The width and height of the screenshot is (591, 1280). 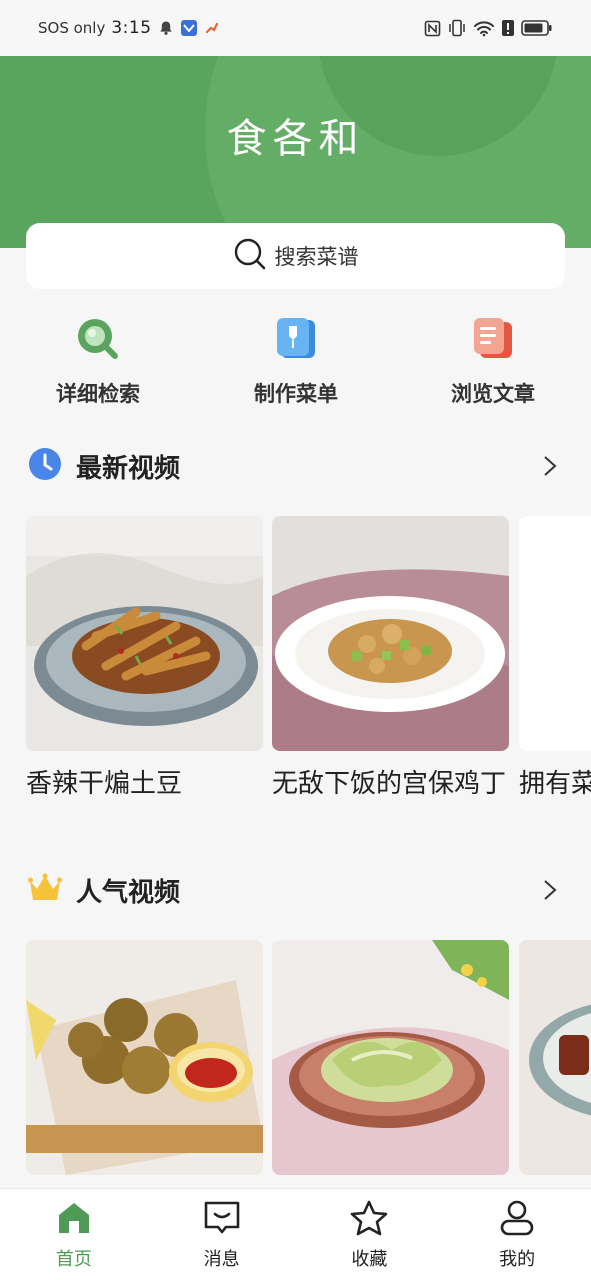 I want to click on vibrate-icon, so click(x=457, y=28).